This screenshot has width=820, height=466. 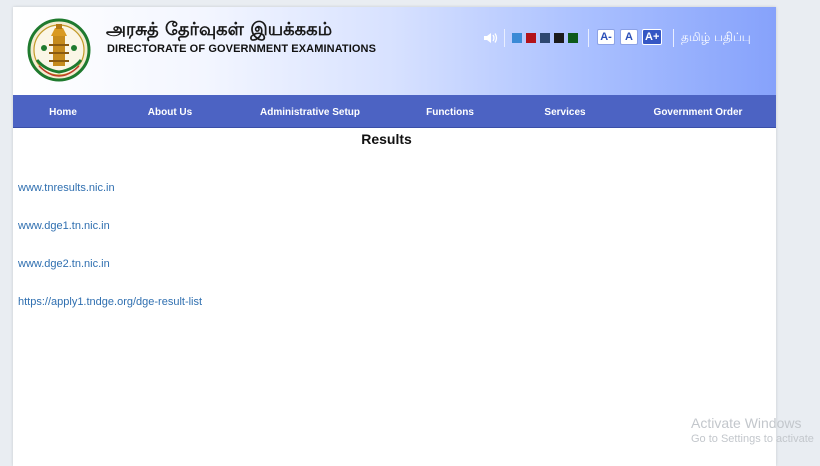 I want to click on result-link-tnresults: www.tnresults.nic.in, so click(x=66, y=188).